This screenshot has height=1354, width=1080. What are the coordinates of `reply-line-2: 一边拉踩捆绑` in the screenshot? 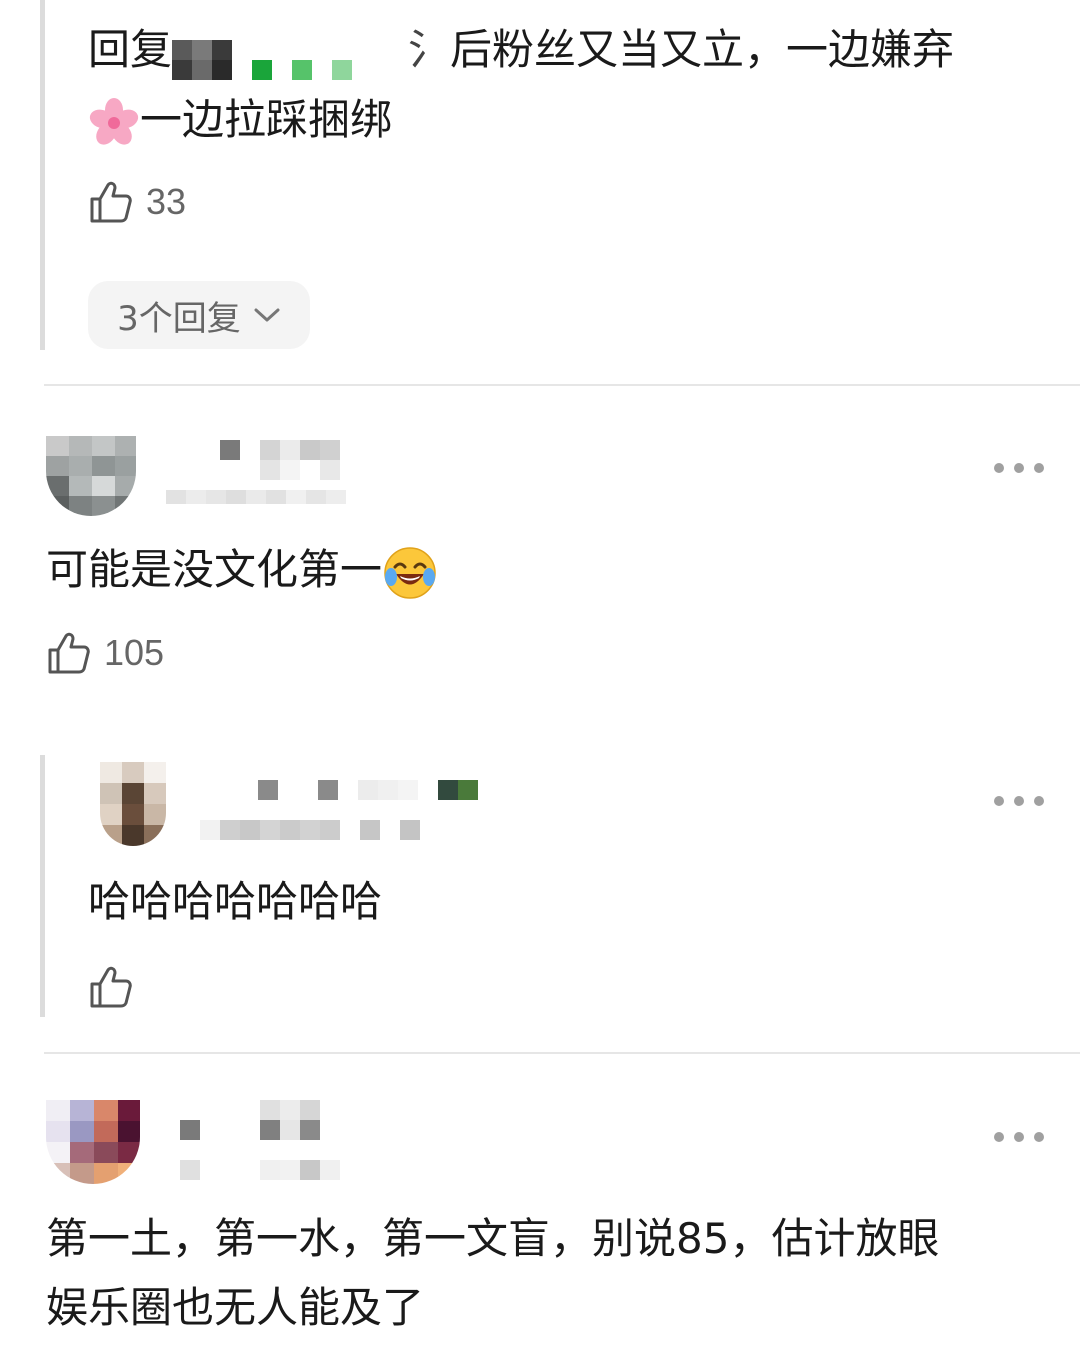 It's located at (240, 120).